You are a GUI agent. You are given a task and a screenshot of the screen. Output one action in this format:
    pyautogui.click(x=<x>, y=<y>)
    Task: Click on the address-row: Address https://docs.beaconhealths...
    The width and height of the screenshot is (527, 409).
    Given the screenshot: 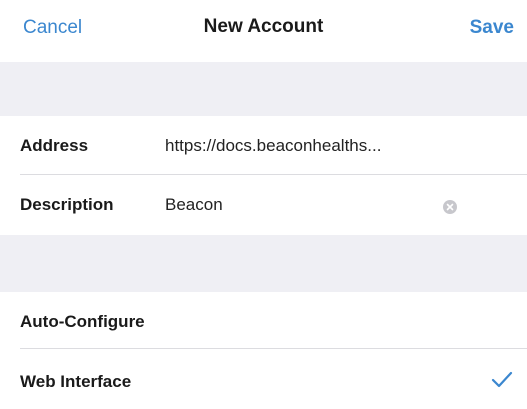 What is the action you would take?
    pyautogui.click(x=263, y=145)
    